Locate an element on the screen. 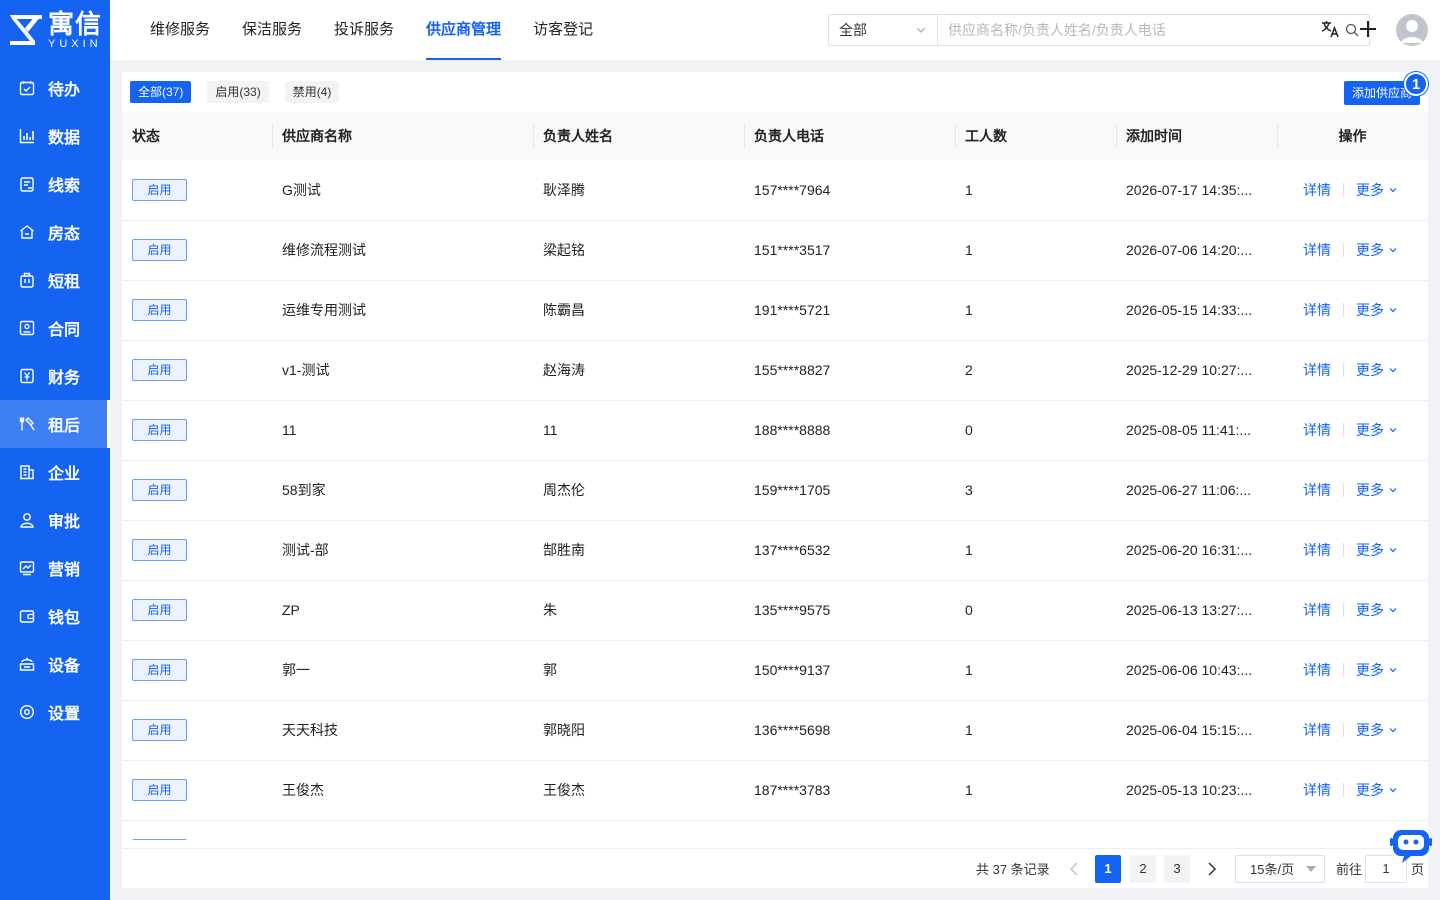 The image size is (1440, 900). prev-page-button is located at coordinates (1074, 869).